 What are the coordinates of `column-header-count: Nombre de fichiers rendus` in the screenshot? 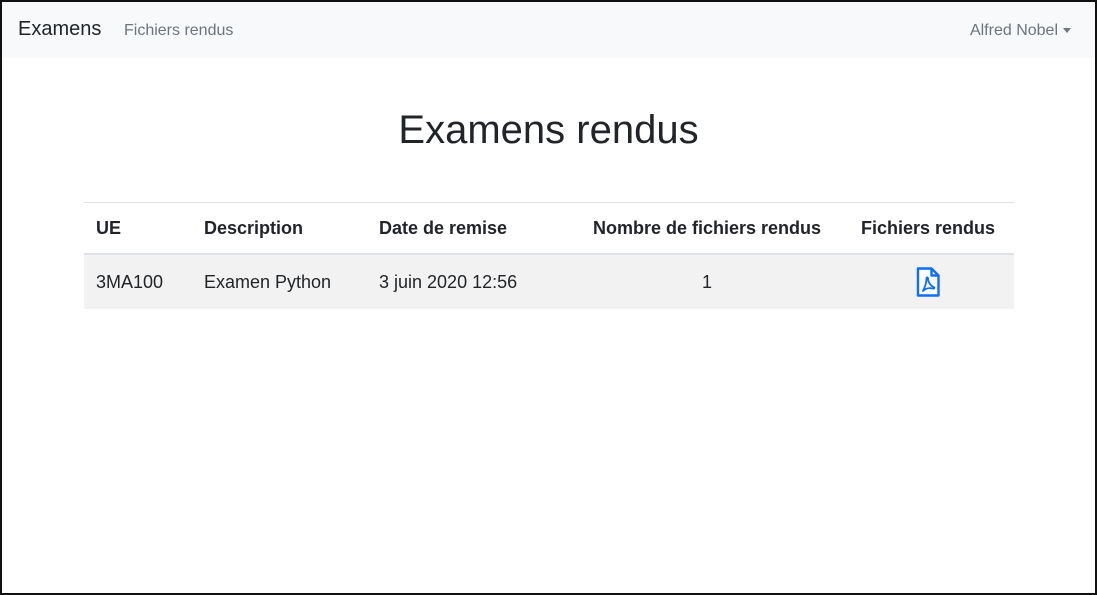 It's located at (707, 228).